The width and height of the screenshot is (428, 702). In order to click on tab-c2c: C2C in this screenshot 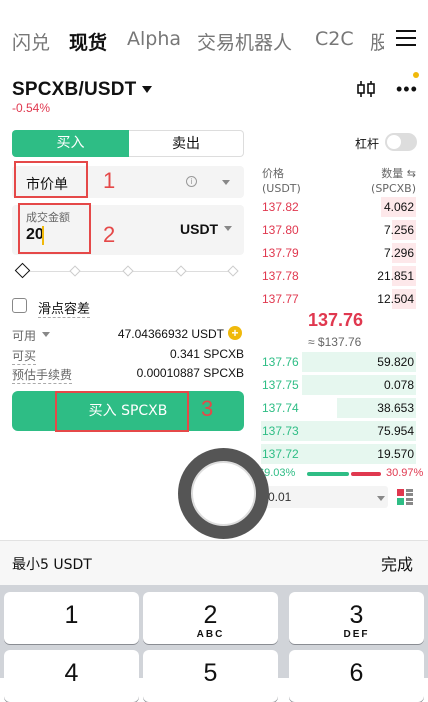, I will do `click(334, 39)`.